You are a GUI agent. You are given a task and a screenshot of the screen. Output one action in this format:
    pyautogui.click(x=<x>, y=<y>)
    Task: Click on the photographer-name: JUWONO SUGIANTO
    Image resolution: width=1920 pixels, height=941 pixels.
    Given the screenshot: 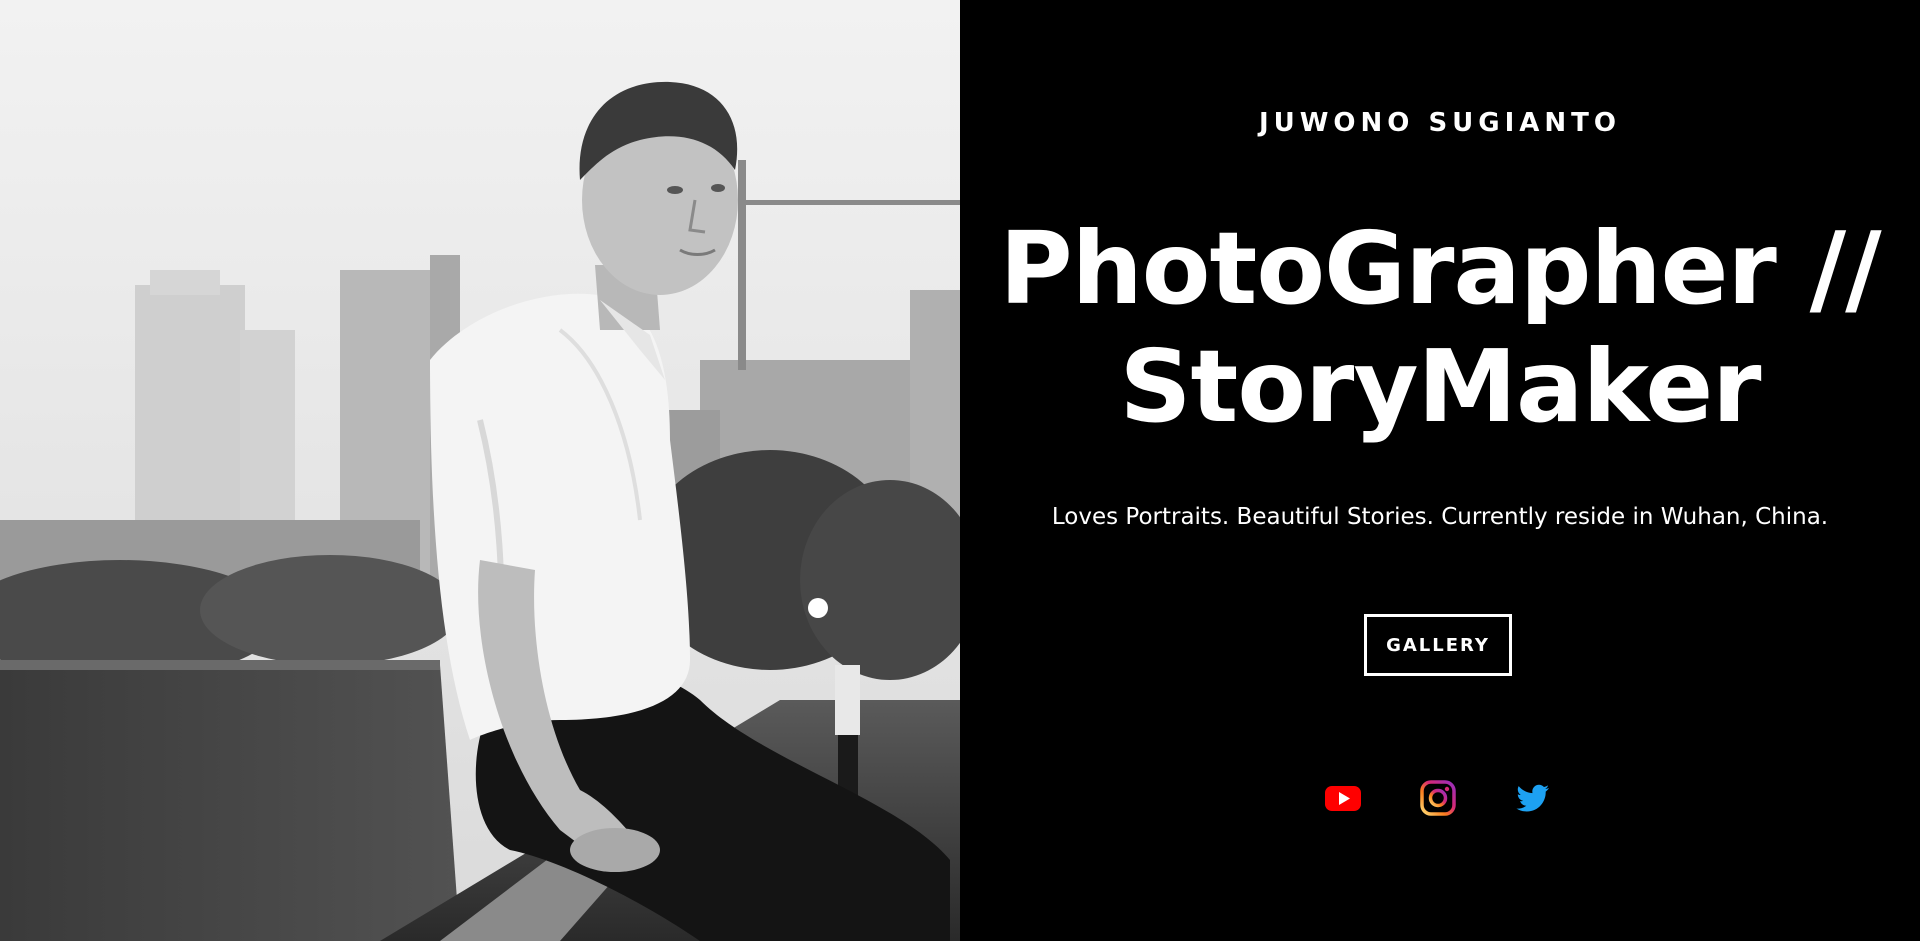 What is the action you would take?
    pyautogui.click(x=1440, y=123)
    